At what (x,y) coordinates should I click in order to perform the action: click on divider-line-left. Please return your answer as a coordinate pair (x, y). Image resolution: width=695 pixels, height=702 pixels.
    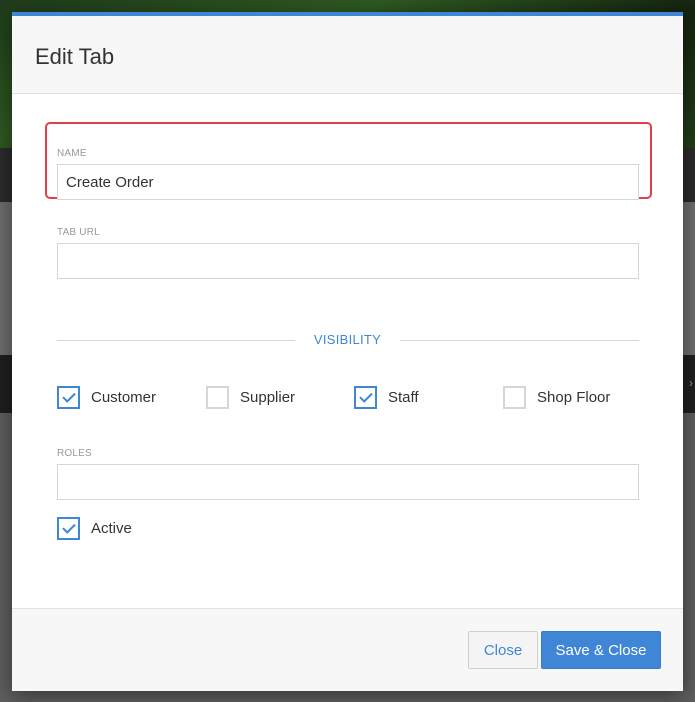
    Looking at the image, I should click on (176, 340).